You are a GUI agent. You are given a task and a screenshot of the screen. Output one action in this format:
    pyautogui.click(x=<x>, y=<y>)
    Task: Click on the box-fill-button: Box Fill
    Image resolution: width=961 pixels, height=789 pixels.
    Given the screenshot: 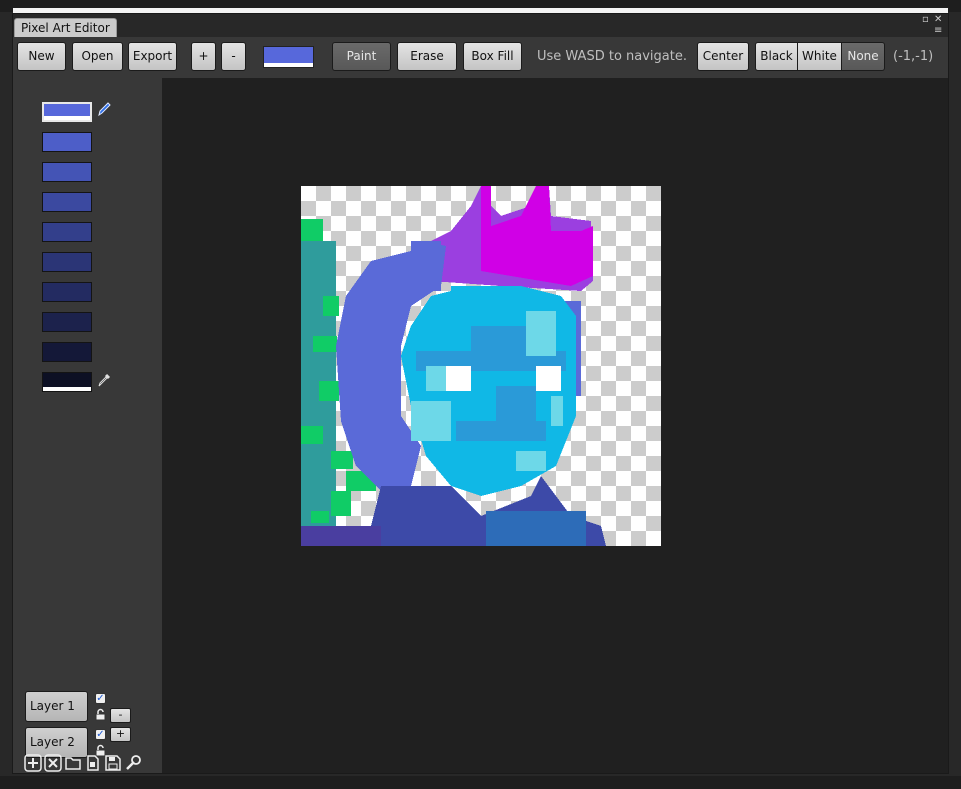 What is the action you would take?
    pyautogui.click(x=492, y=56)
    